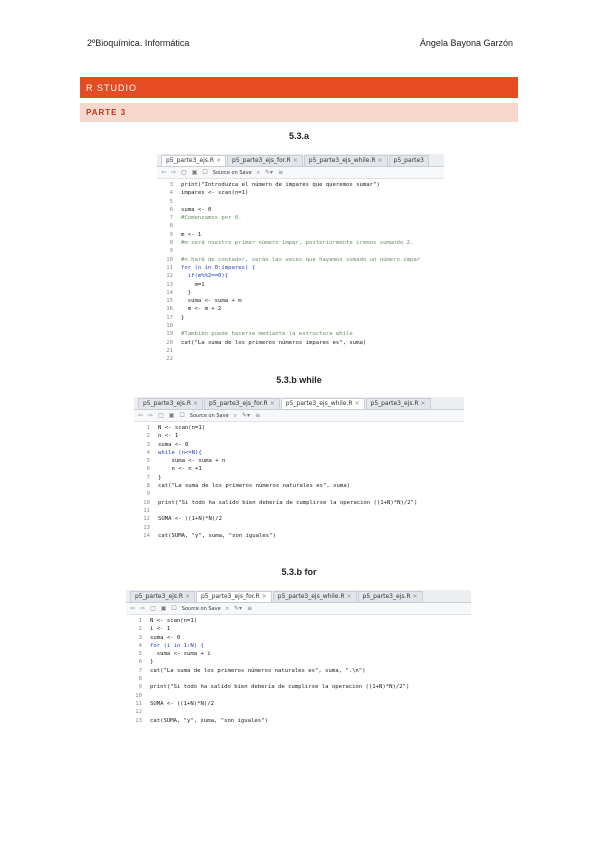 The image size is (599, 848). I want to click on section-title: R STUDIO, so click(112, 87).